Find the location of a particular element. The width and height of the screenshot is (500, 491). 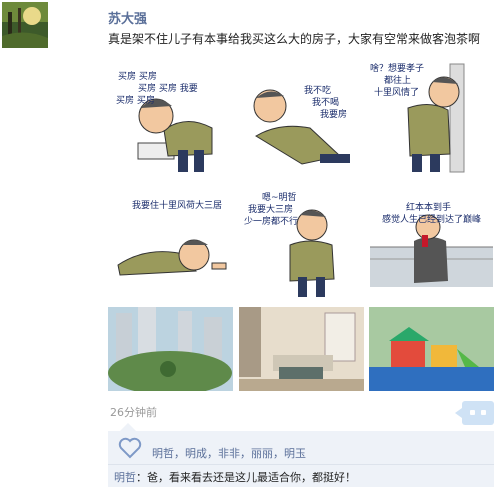

housing-estate-photo is located at coordinates (170, 349).